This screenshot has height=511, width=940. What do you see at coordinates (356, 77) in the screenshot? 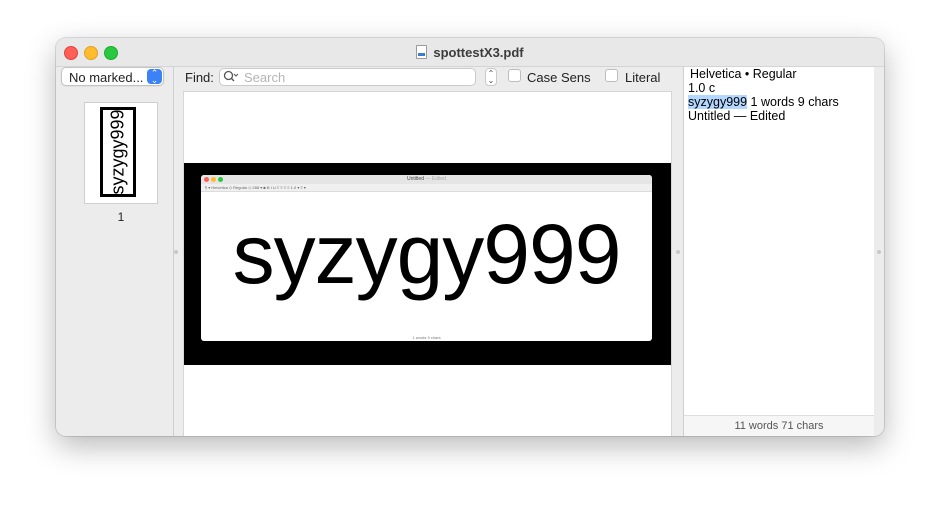
I see `search-input` at bounding box center [356, 77].